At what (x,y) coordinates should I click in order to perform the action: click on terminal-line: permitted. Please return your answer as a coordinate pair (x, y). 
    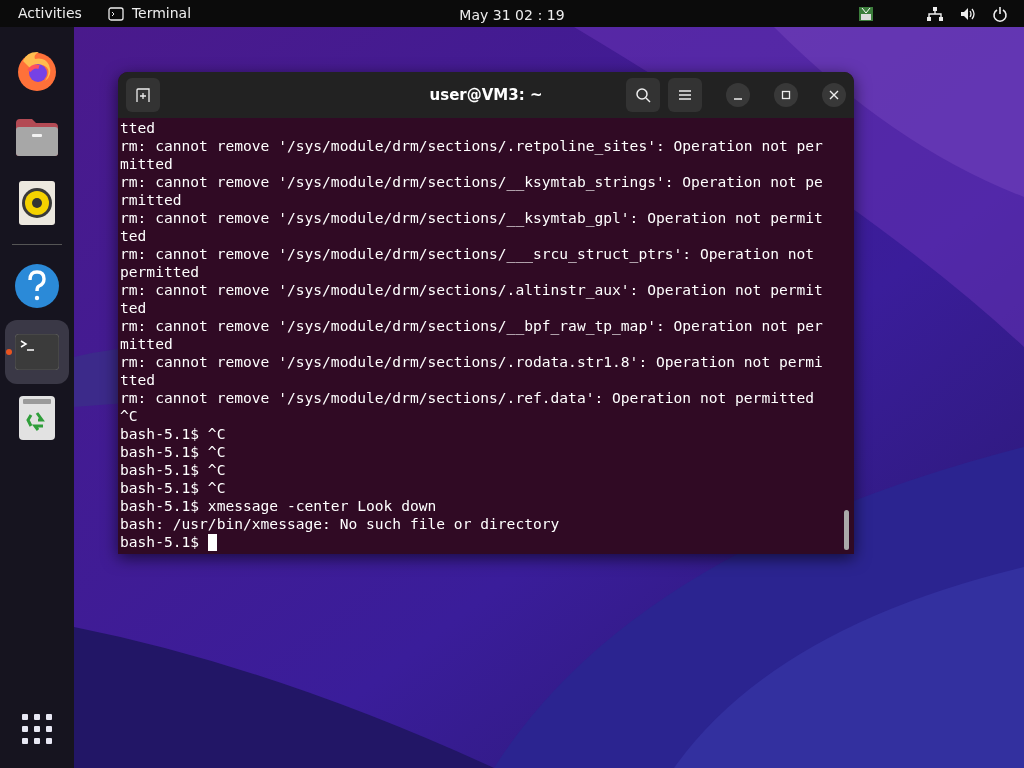
    Looking at the image, I should click on (160, 272).